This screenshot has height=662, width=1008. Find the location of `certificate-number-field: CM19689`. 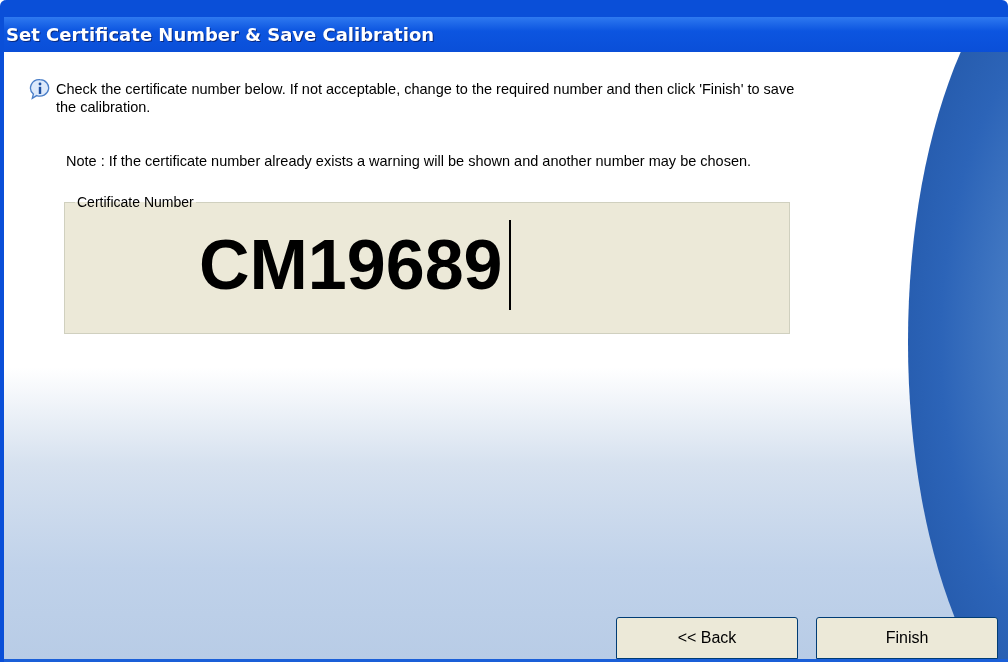

certificate-number-field: CM19689 is located at coordinates (355, 265).